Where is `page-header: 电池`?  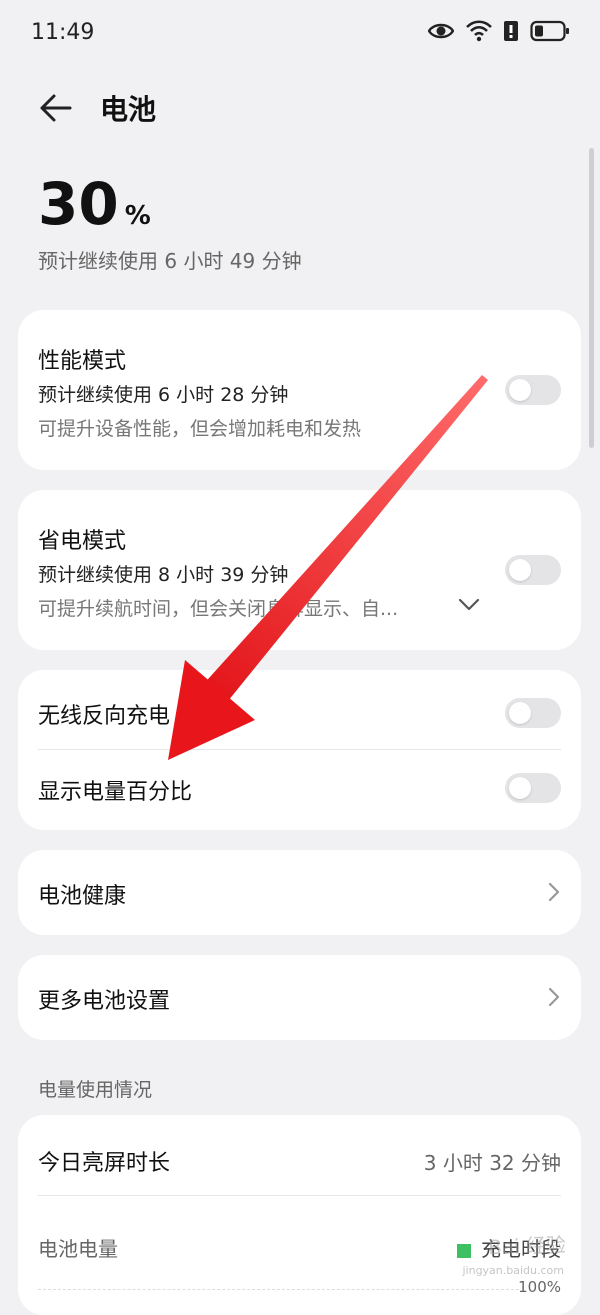 page-header: 电池 is located at coordinates (300, 107).